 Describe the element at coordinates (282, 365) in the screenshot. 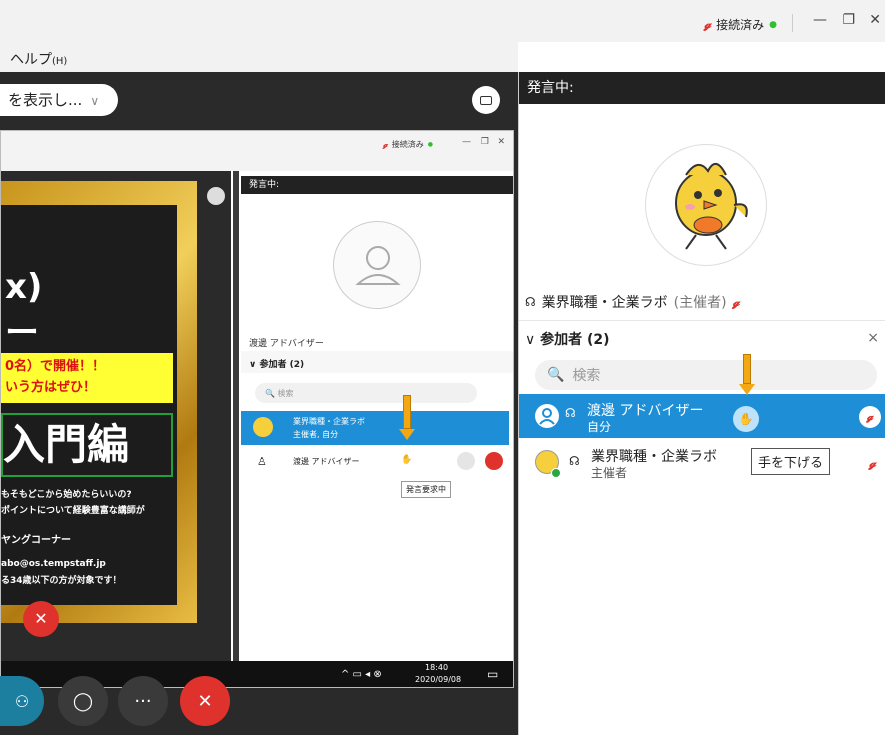

I see `inner-participants-label: 参加者 (2)` at that location.